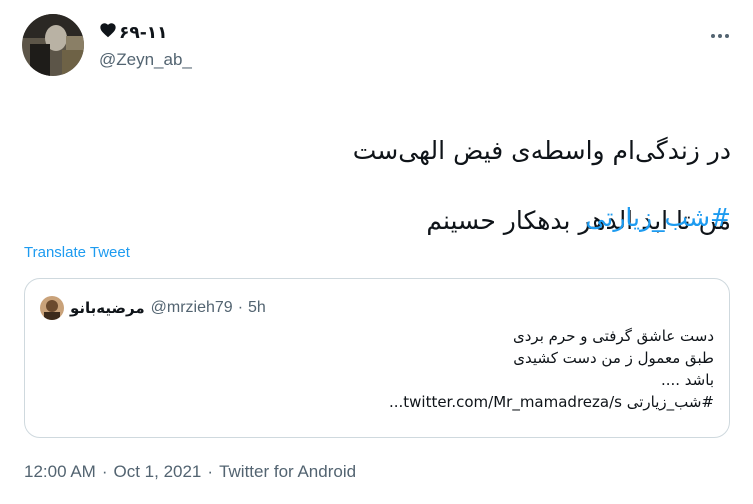 This screenshot has height=504, width=753. I want to click on author-handle: @Zeyn_ab_, so click(145, 60).